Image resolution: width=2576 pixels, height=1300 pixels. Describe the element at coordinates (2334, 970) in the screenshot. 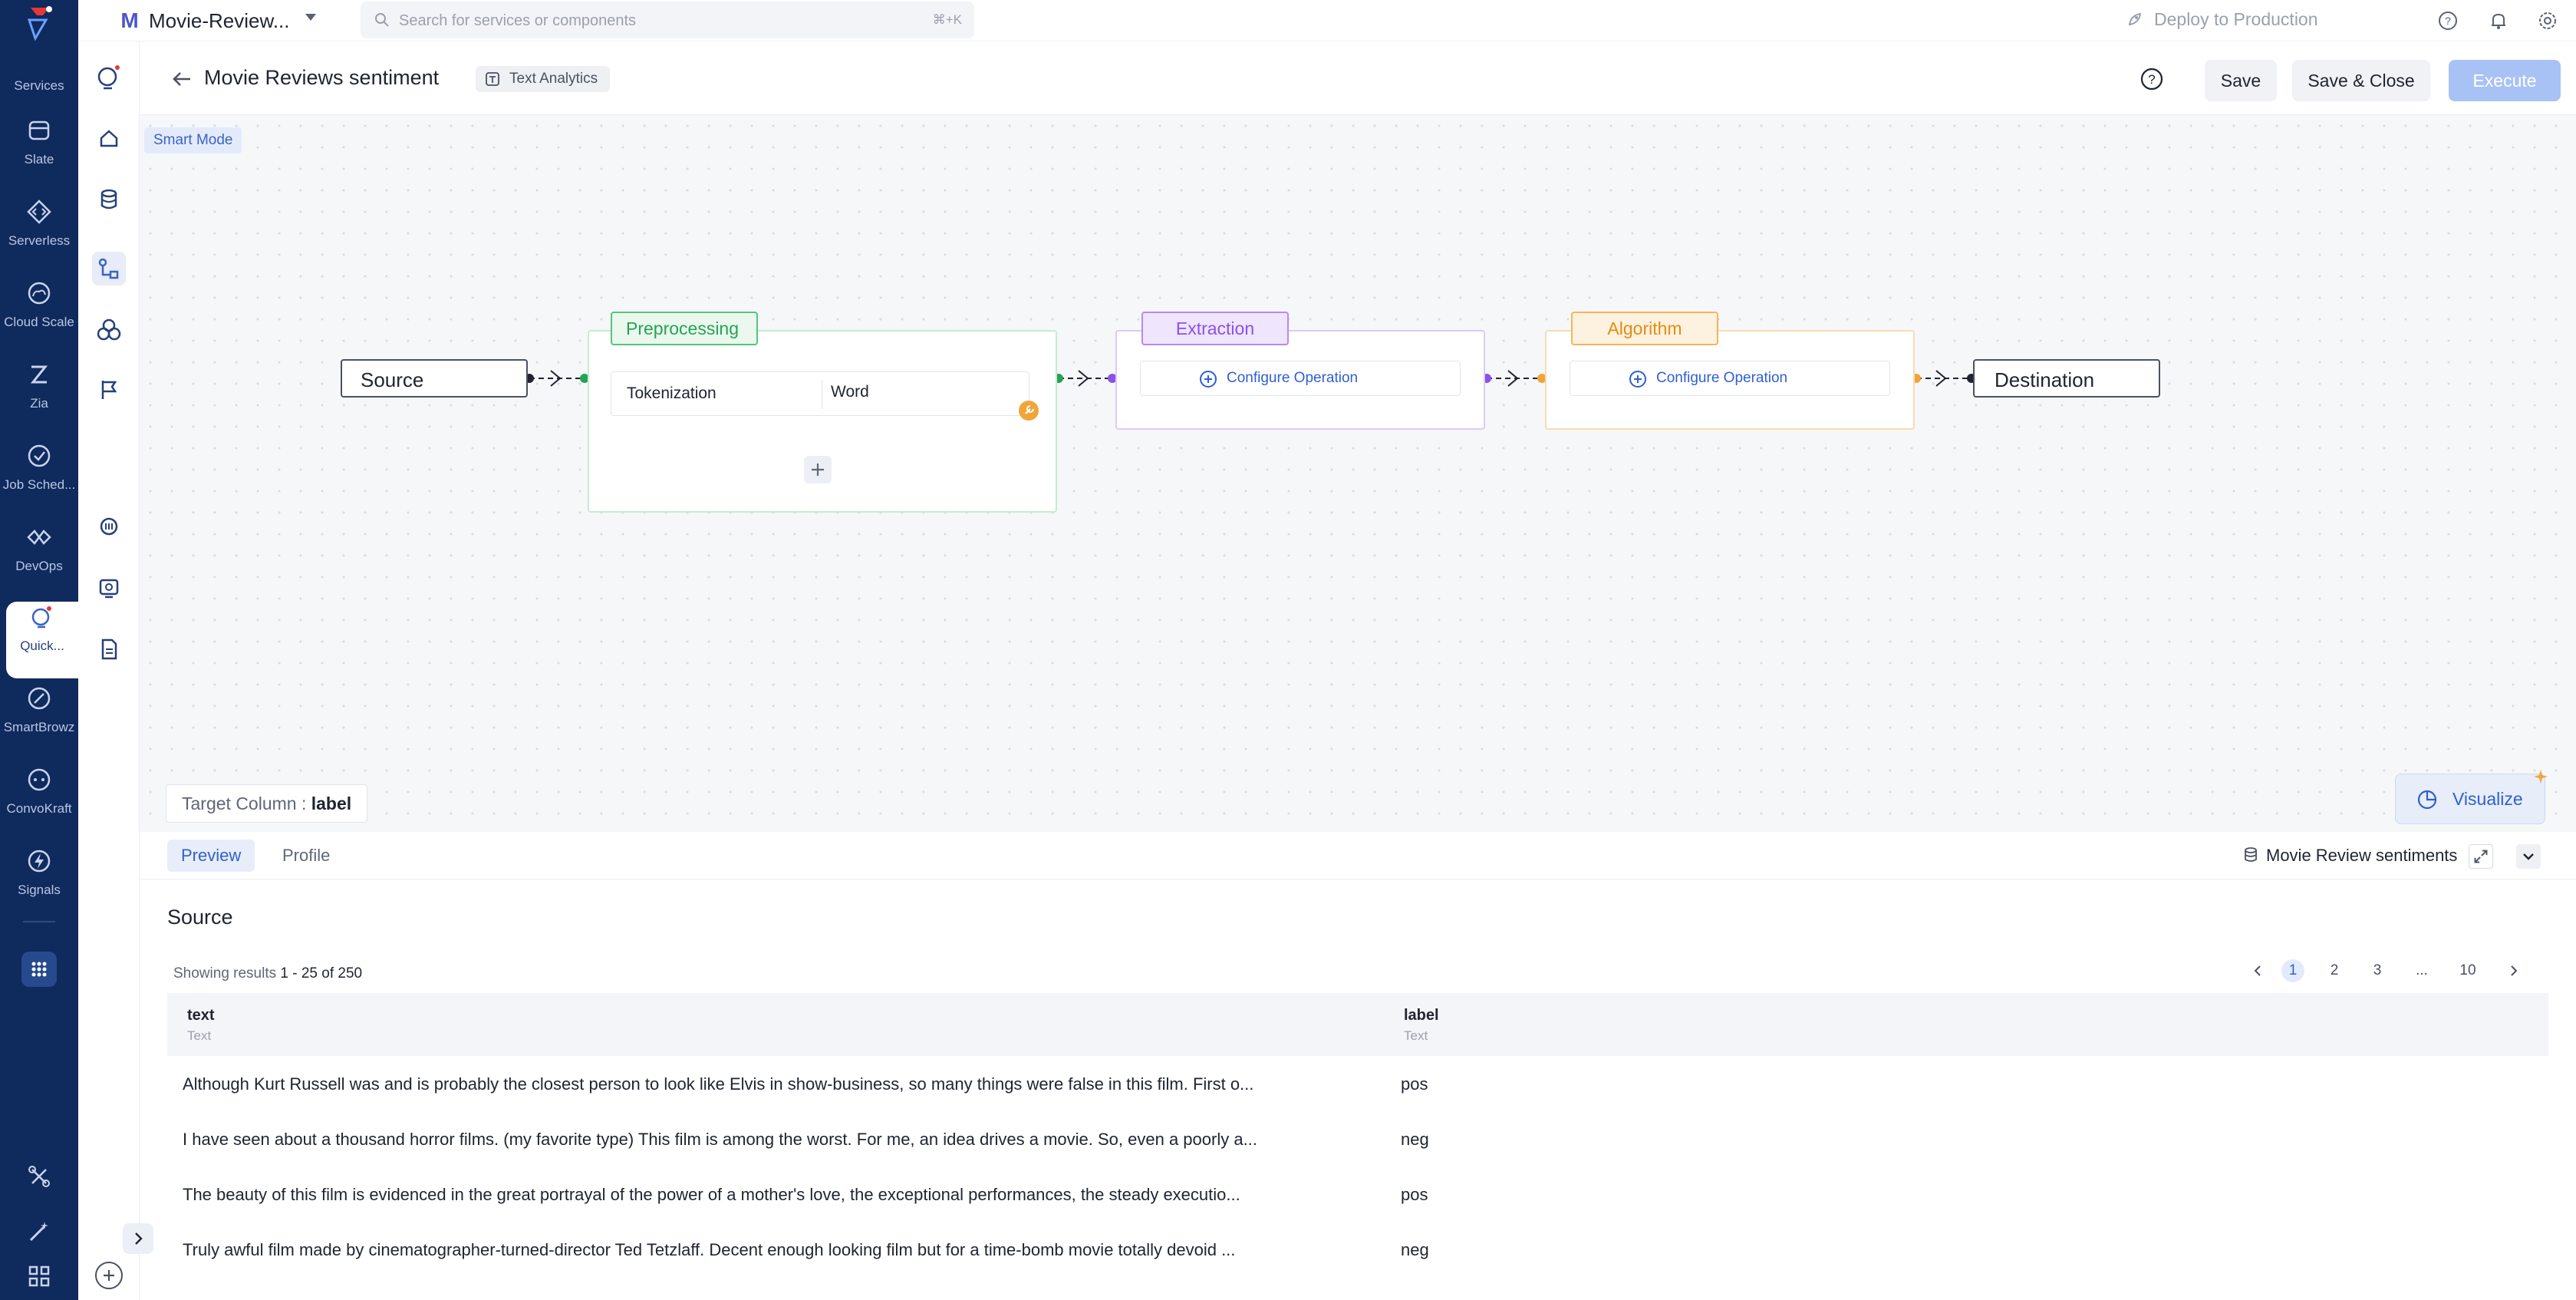

I see `page-2: 2` at that location.